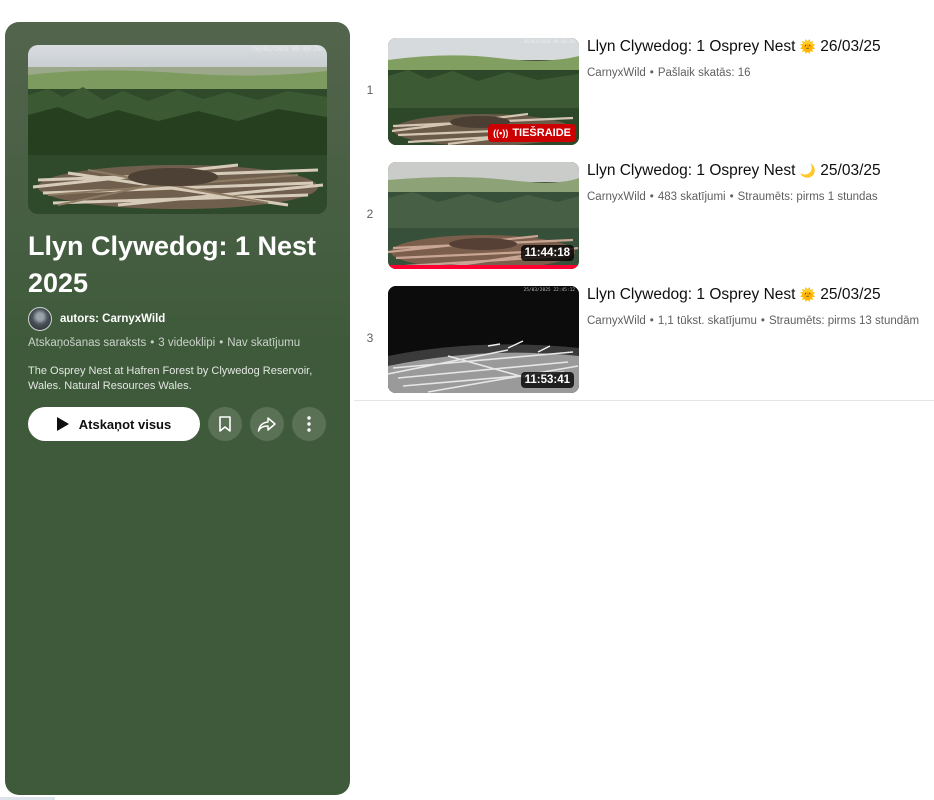 This screenshot has width=934, height=800. I want to click on view-count: 1,1 tūkst. skatījumu, so click(707, 321).